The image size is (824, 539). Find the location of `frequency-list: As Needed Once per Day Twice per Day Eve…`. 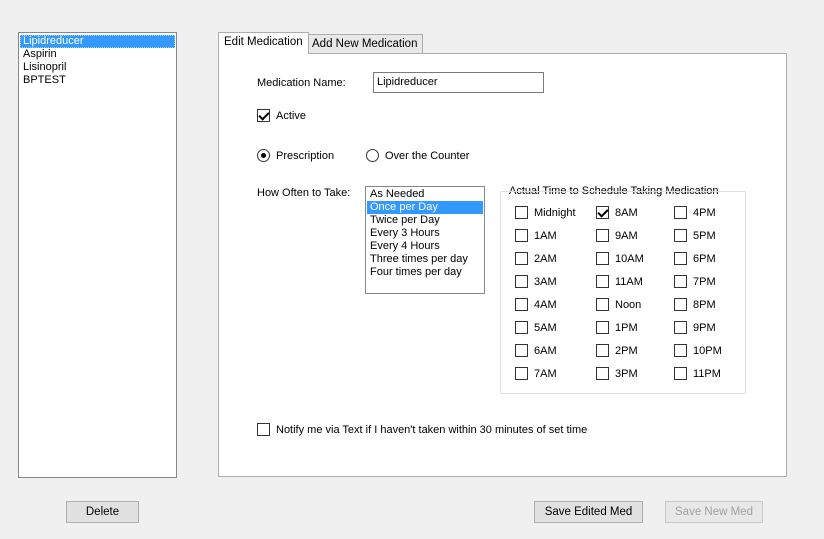

frequency-list: As Needed Once per Day Twice per Day Eve… is located at coordinates (425, 240).